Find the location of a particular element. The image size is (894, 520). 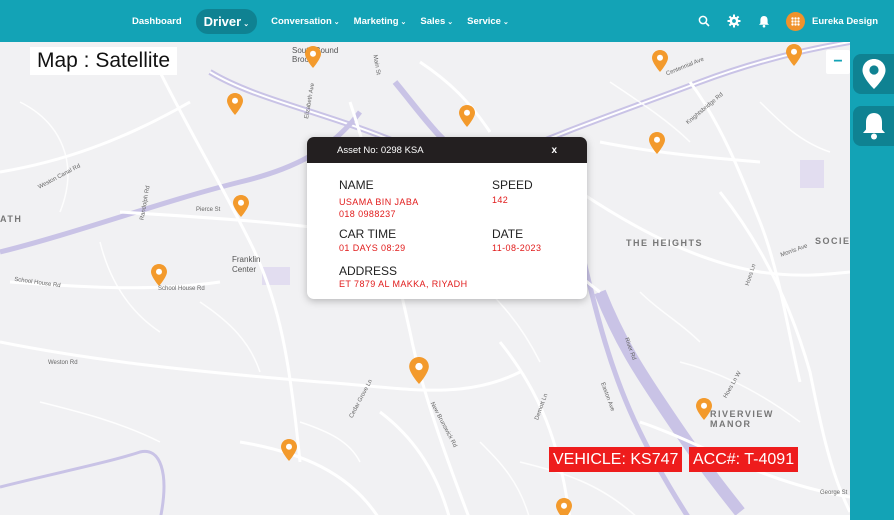

field-label: NAME is located at coordinates (356, 185).